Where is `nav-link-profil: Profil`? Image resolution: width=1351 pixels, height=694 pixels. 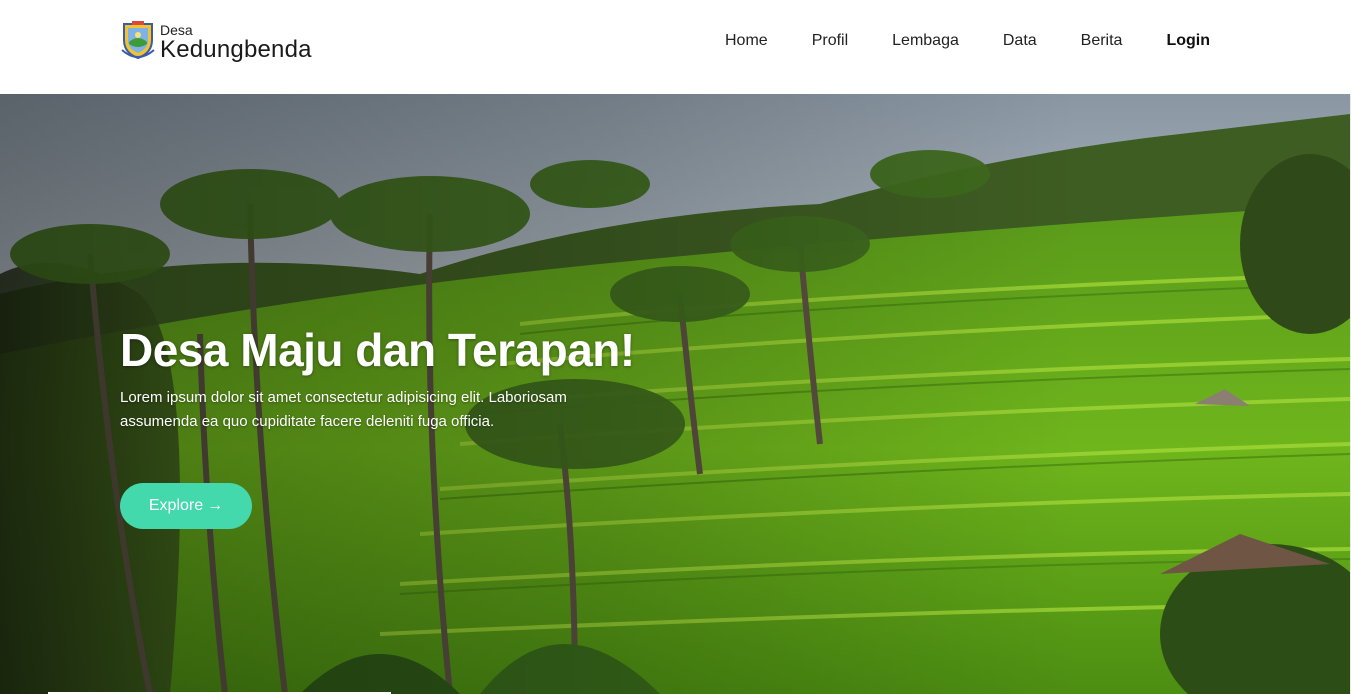
nav-link-profil: Profil is located at coordinates (830, 41).